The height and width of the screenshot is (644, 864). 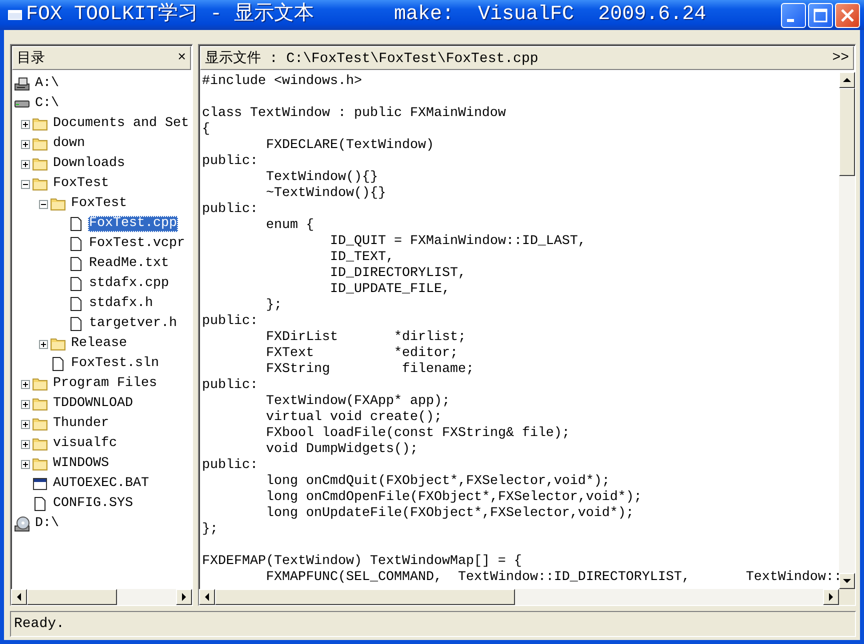 I want to click on status-text: Ready., so click(x=39, y=624).